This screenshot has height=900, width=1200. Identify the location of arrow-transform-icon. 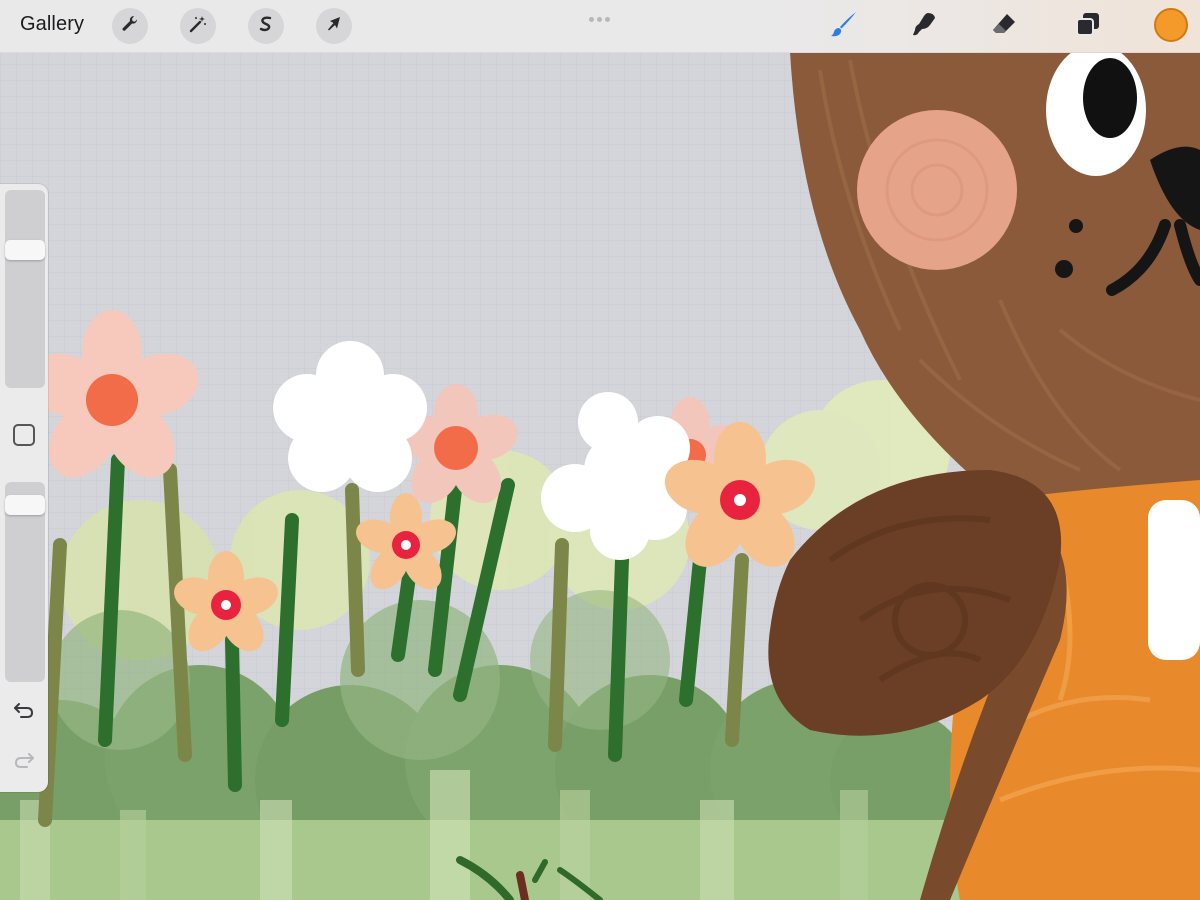
(334, 26).